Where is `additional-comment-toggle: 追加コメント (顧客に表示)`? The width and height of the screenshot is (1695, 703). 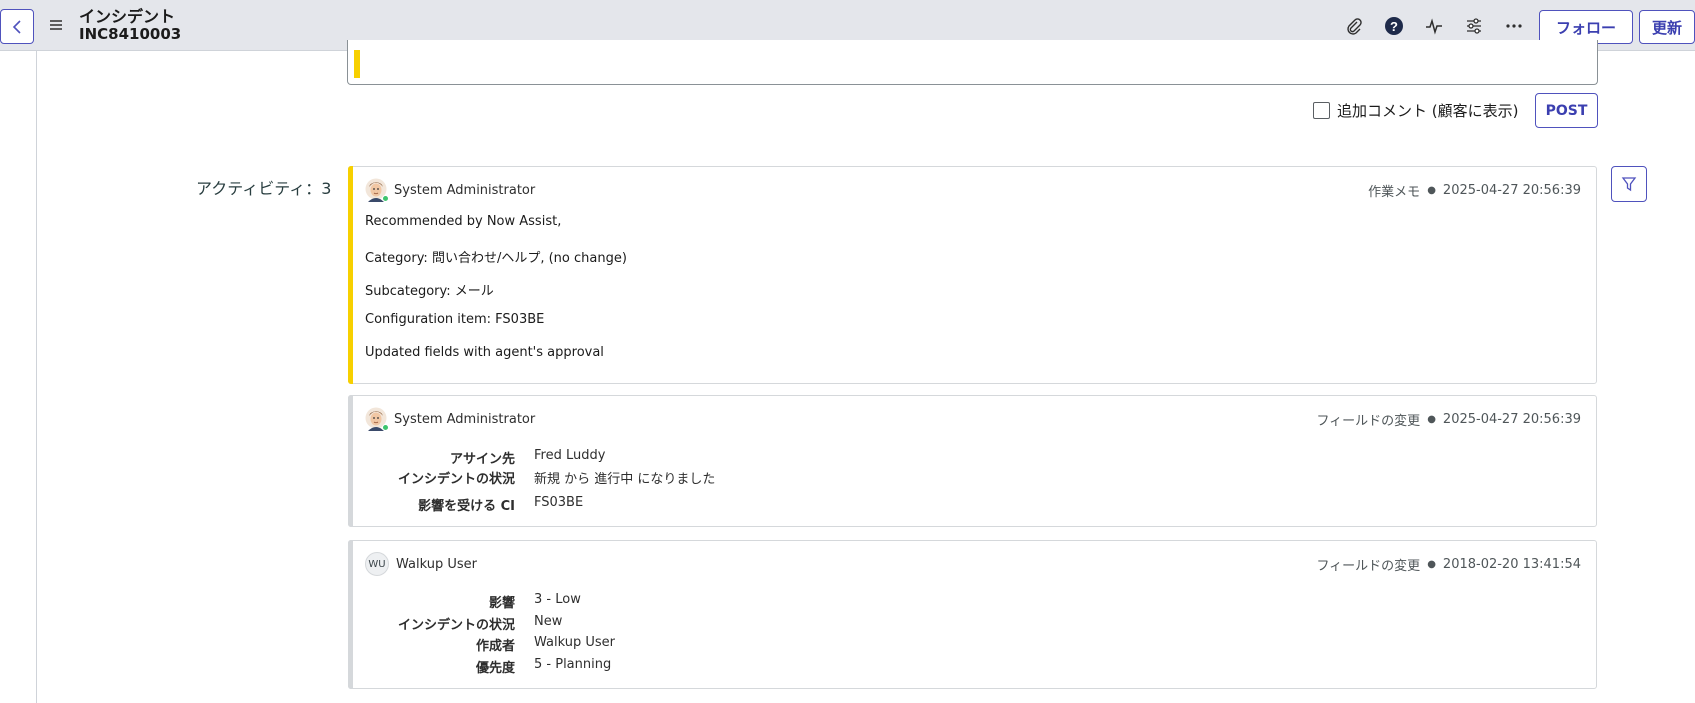 additional-comment-toggle: 追加コメント (顧客に表示) is located at coordinates (1415, 110).